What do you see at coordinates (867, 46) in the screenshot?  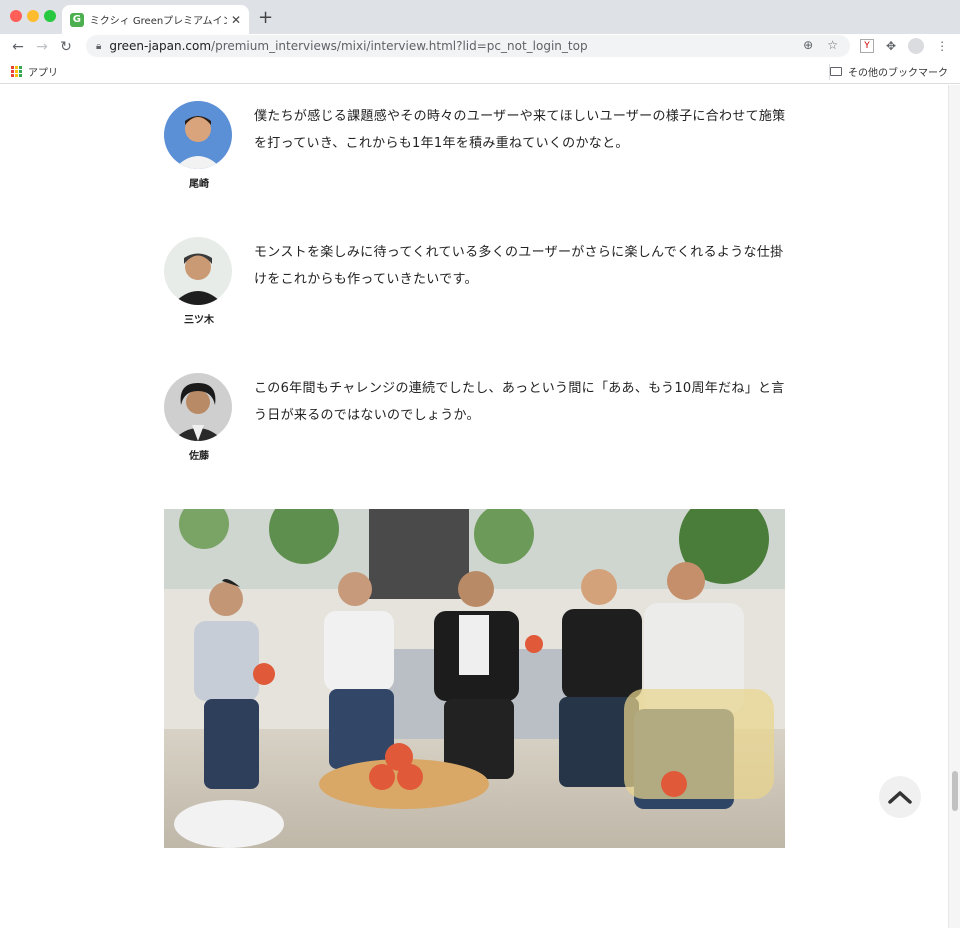 I see `yahoo-extension-icon: Y` at bounding box center [867, 46].